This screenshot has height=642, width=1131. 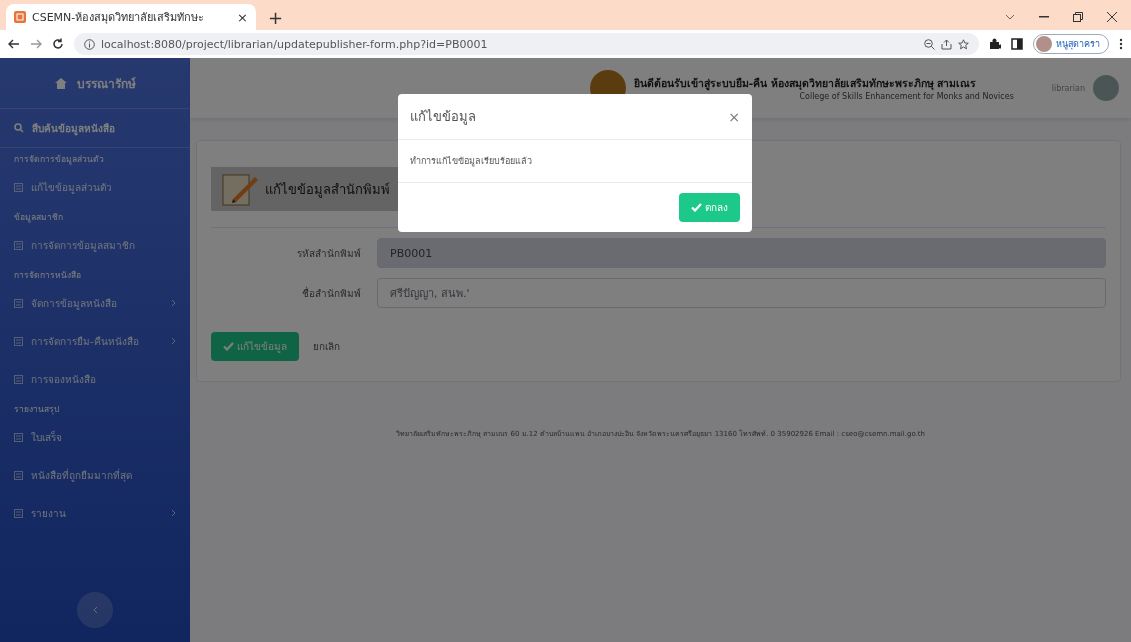 What do you see at coordinates (1010, 17) in the screenshot?
I see `chevron-down-icon` at bounding box center [1010, 17].